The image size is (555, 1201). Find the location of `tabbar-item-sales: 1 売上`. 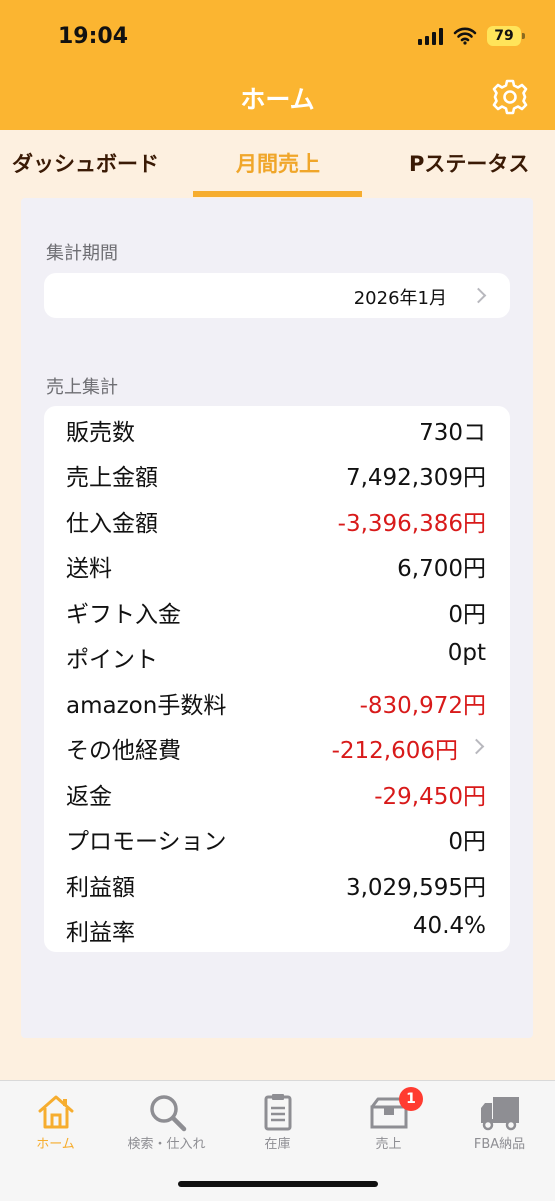

tabbar-item-sales: 1 売上 is located at coordinates (388, 1126).